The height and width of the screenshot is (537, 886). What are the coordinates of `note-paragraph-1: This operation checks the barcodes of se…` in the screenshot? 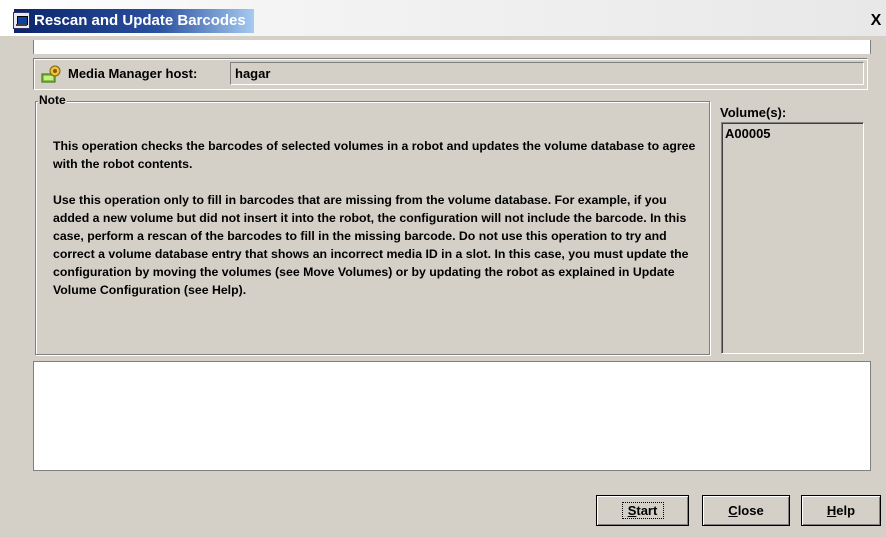 It's located at (374, 155).